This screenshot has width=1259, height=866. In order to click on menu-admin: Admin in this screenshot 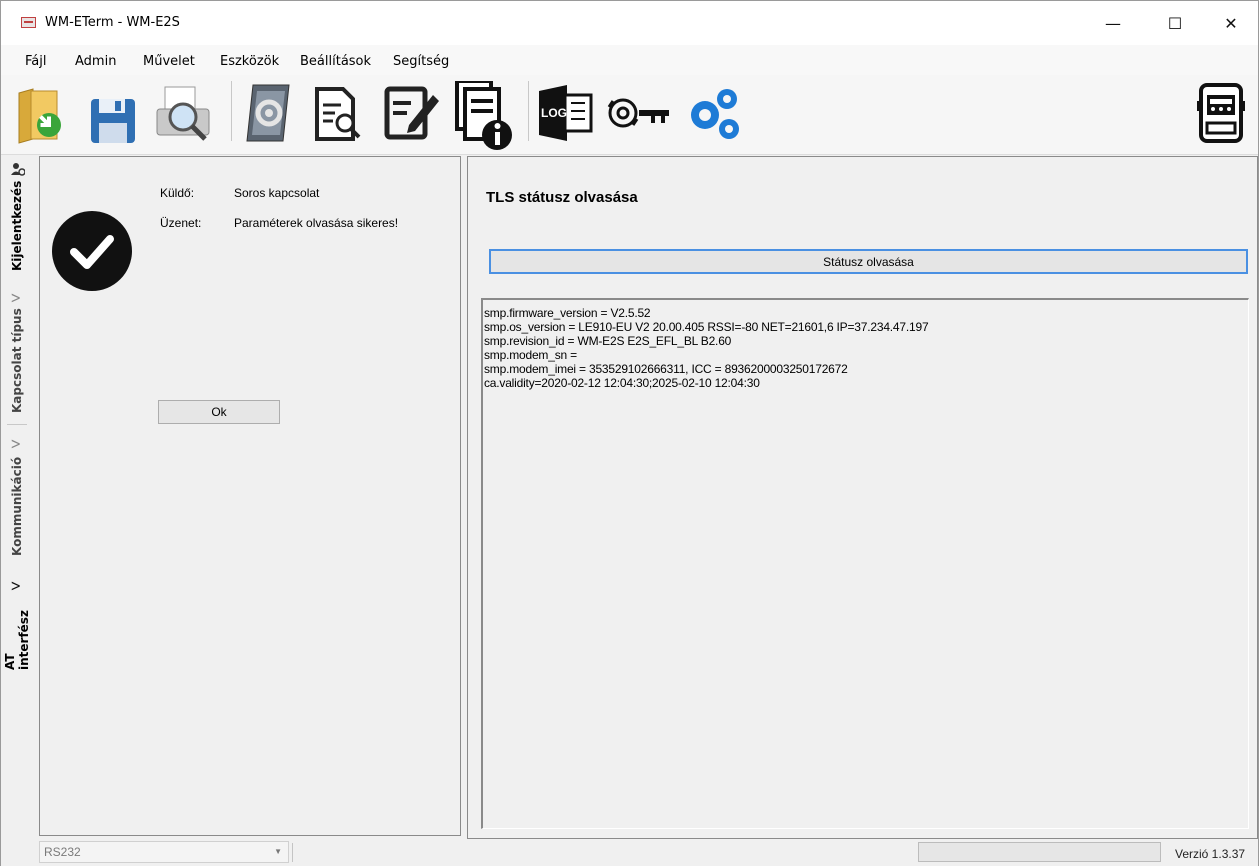, I will do `click(95, 61)`.